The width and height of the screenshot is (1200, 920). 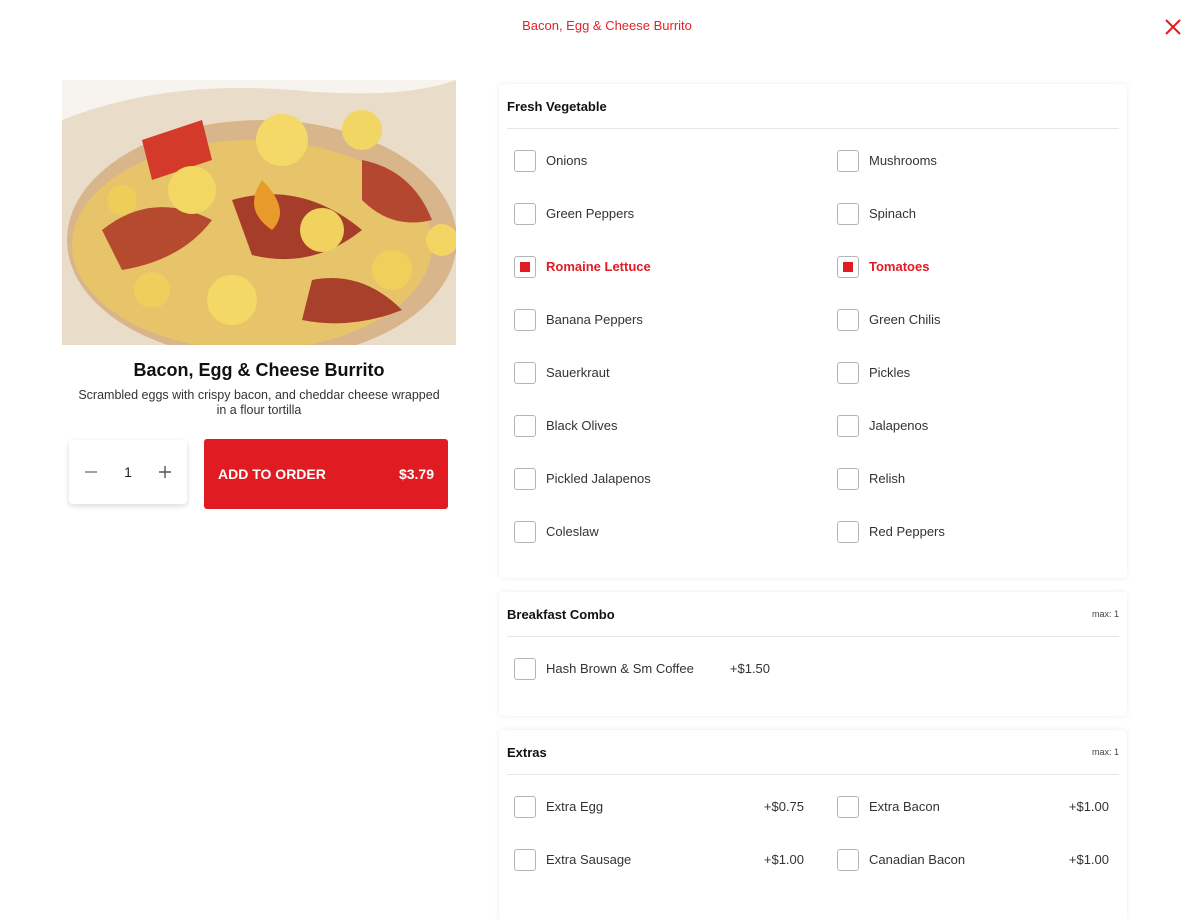 What do you see at coordinates (416, 474) in the screenshot?
I see `add-to-order-price: $3.79` at bounding box center [416, 474].